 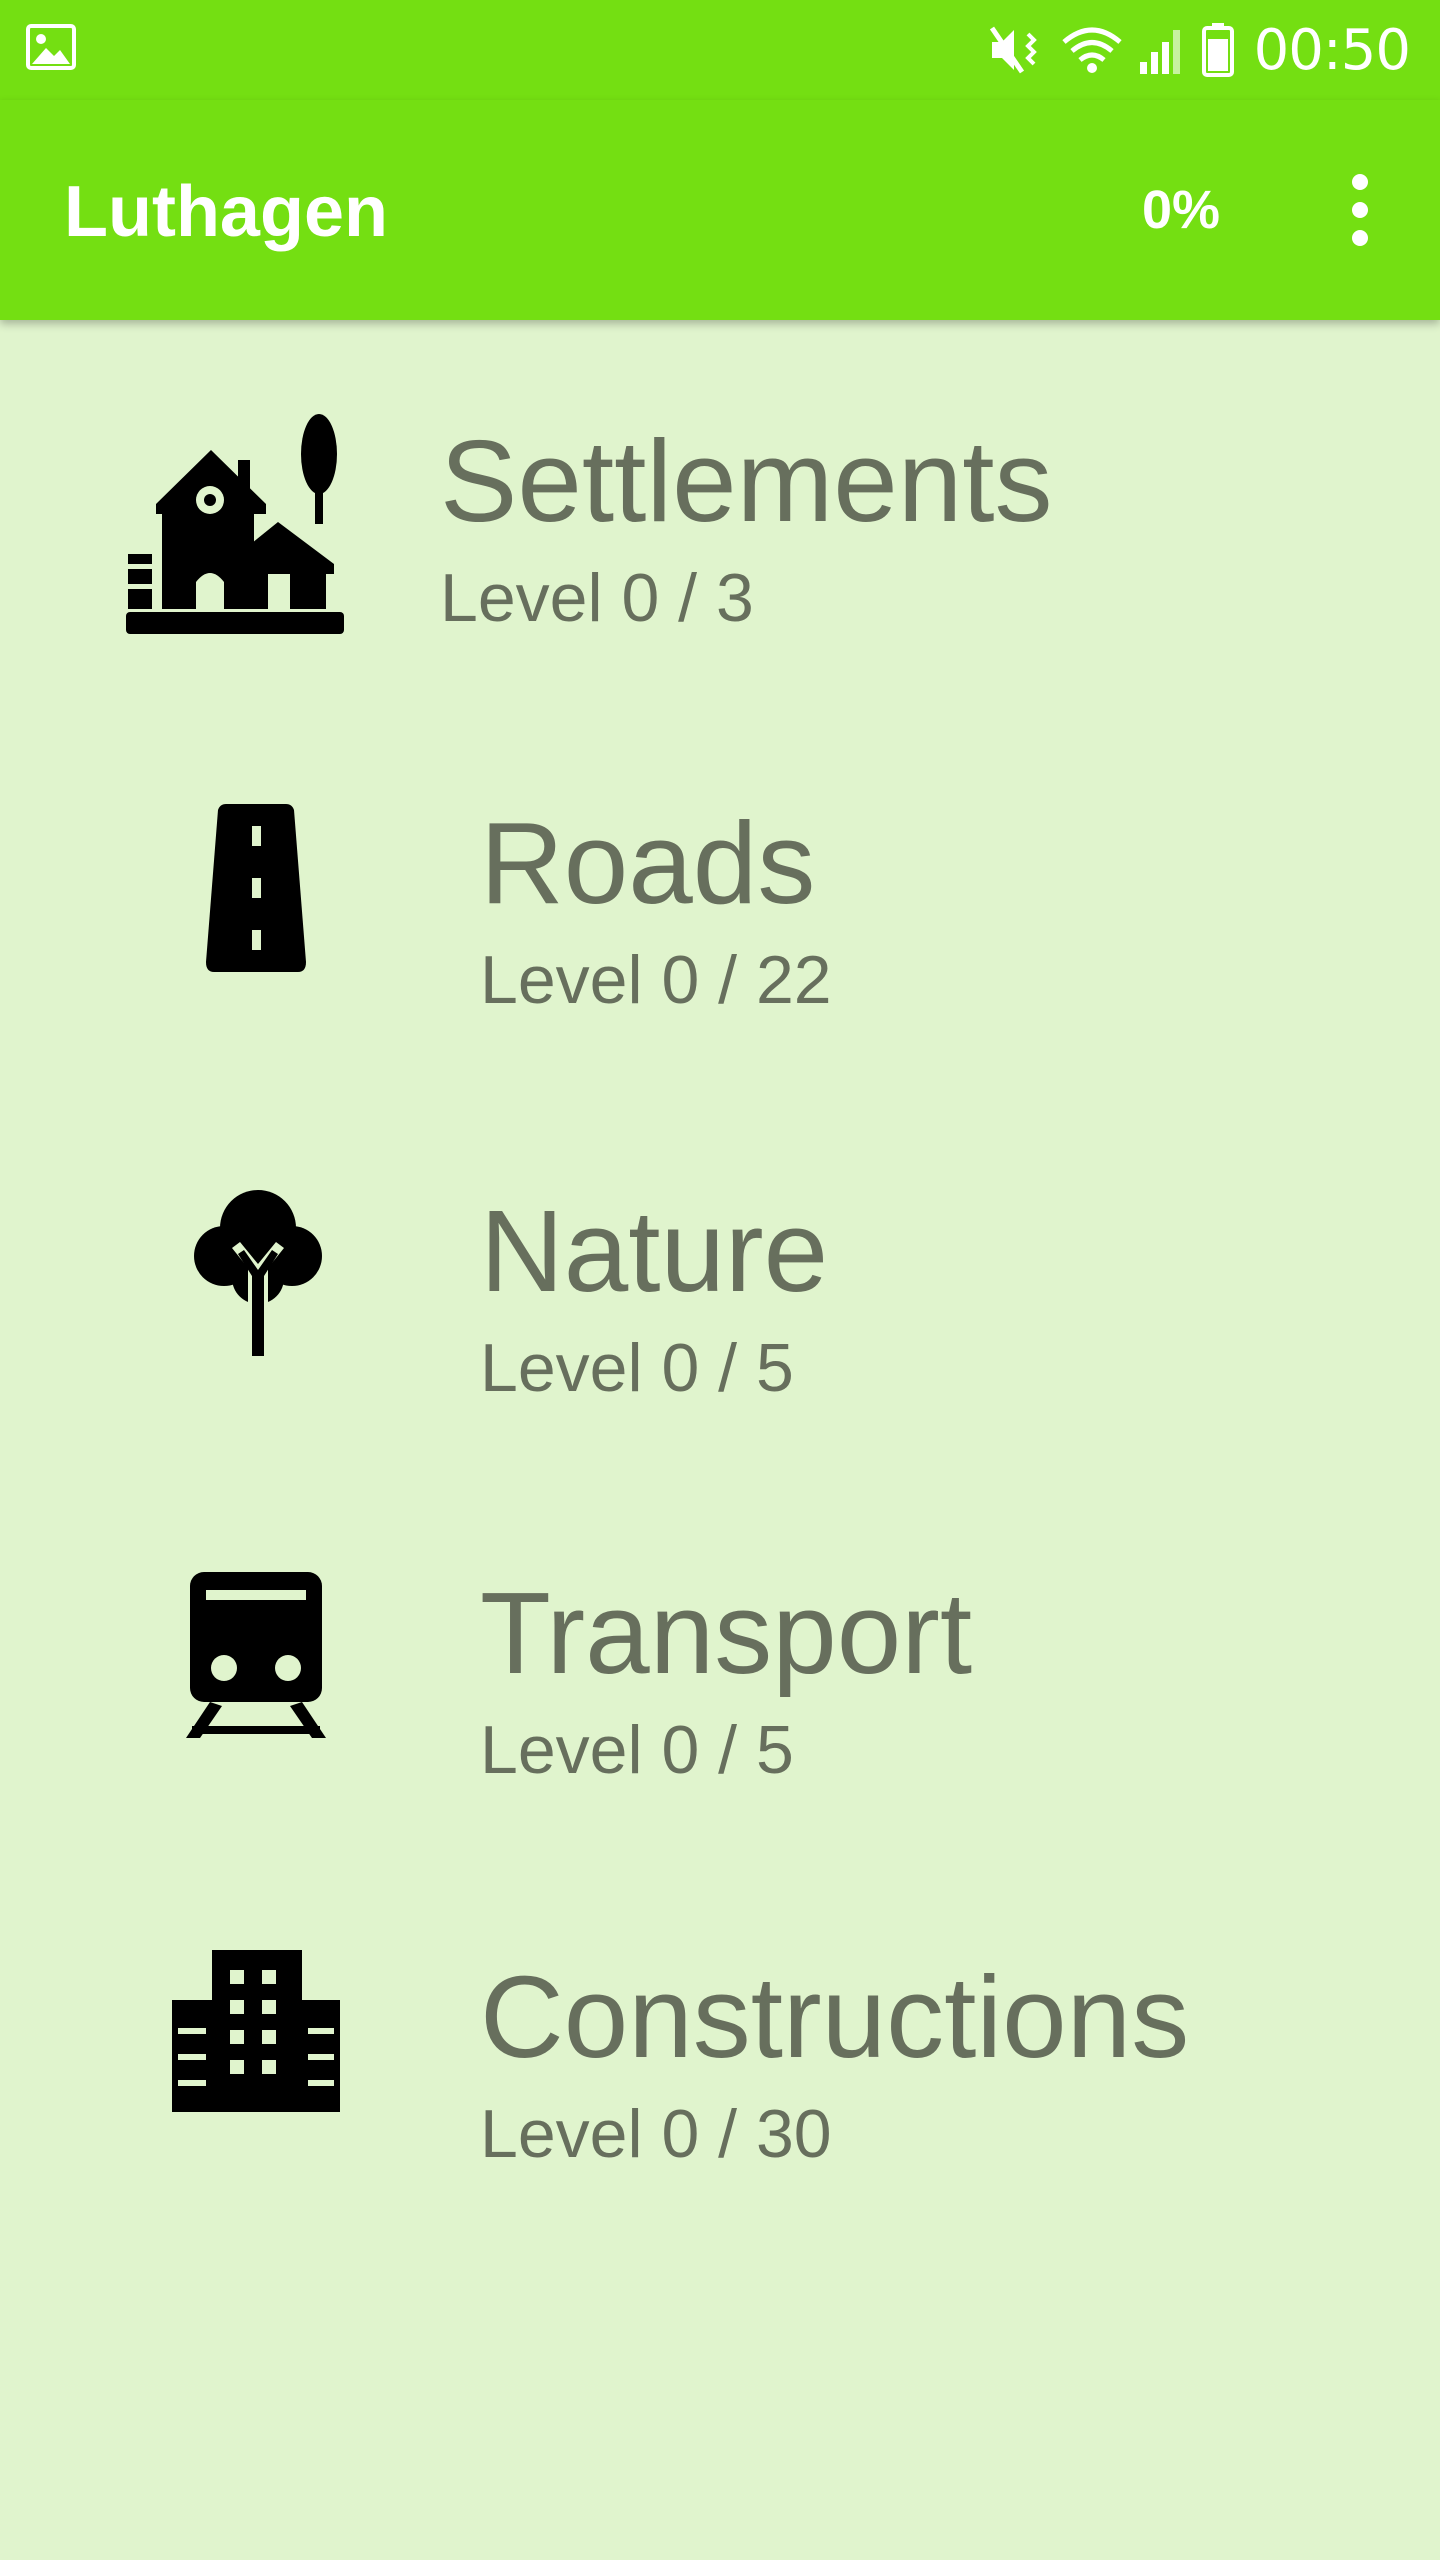 What do you see at coordinates (654, 1251) in the screenshot?
I see `category-name: Nature` at bounding box center [654, 1251].